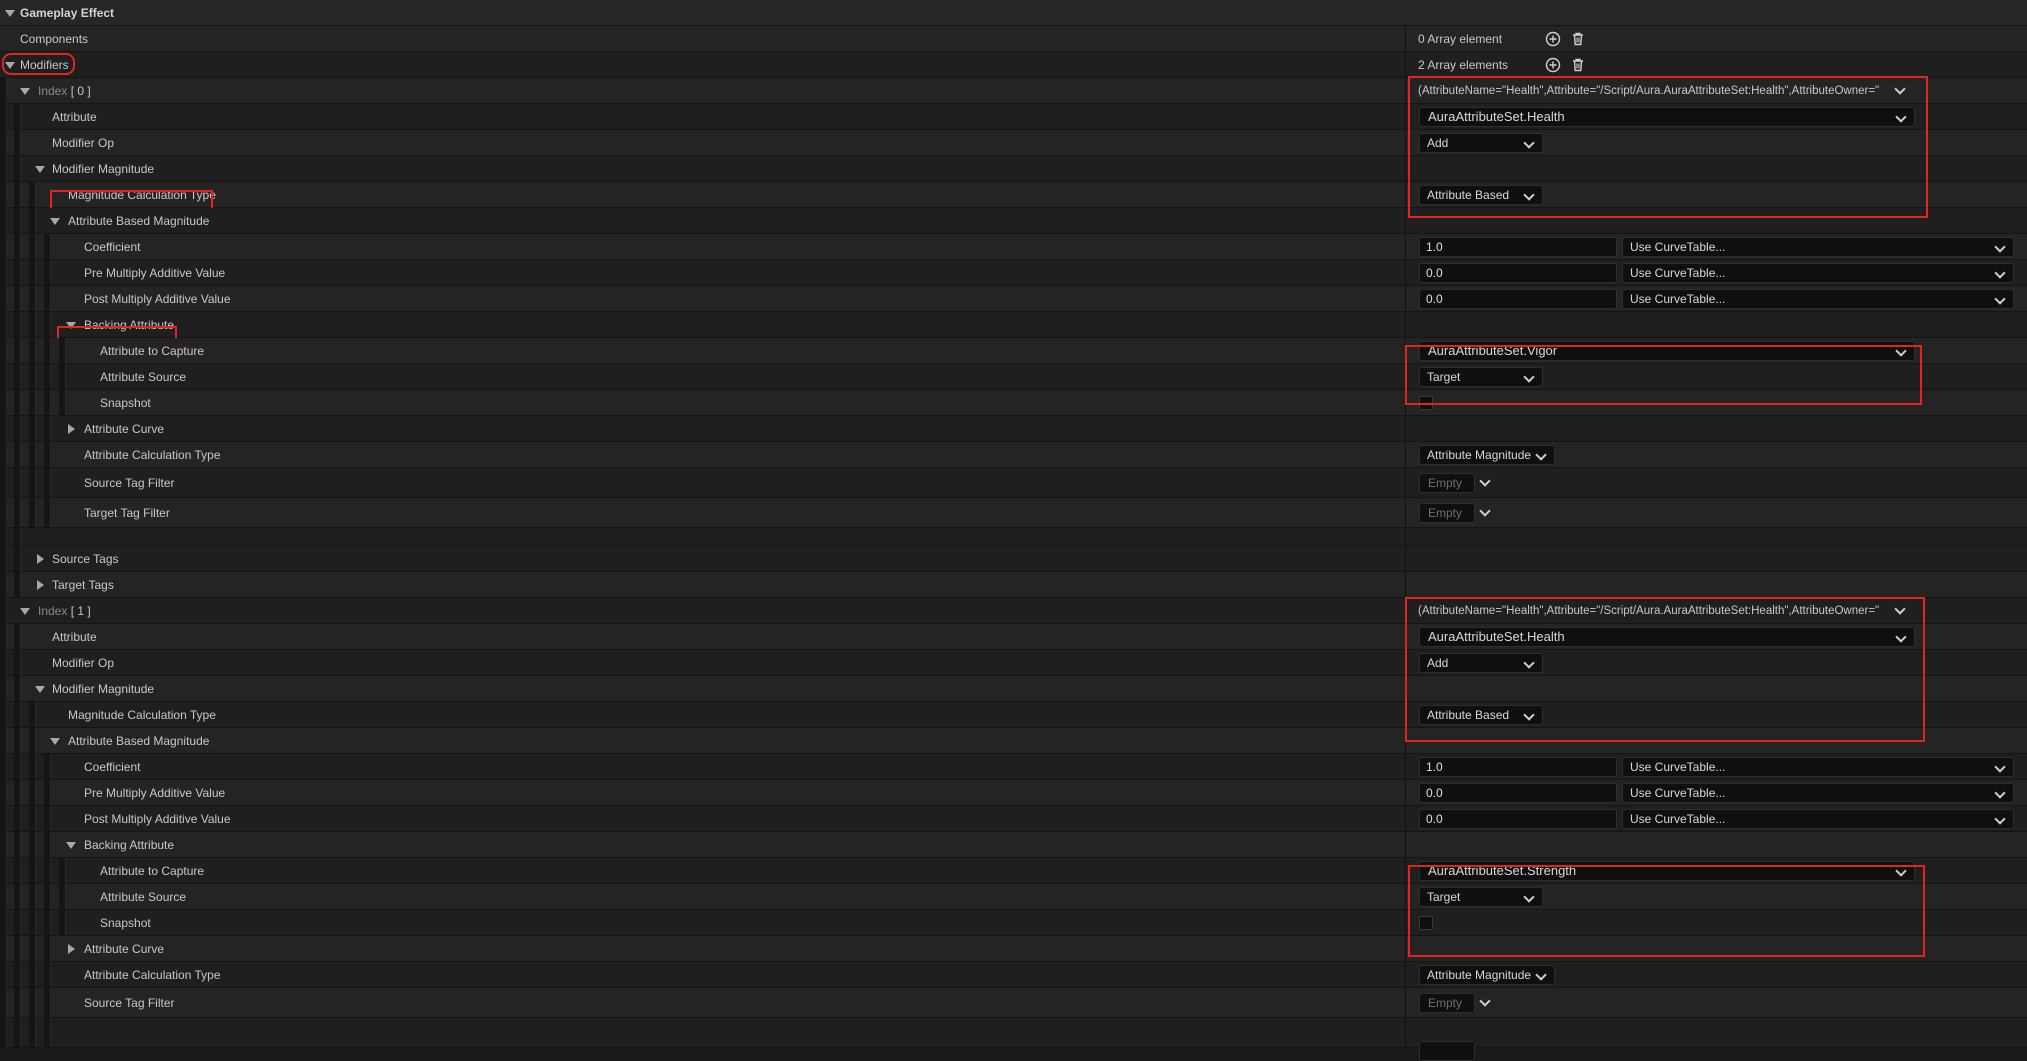 The width and height of the screenshot is (2027, 1061). What do you see at coordinates (1438, 663) in the screenshot?
I see `modifier-op-value: Add` at bounding box center [1438, 663].